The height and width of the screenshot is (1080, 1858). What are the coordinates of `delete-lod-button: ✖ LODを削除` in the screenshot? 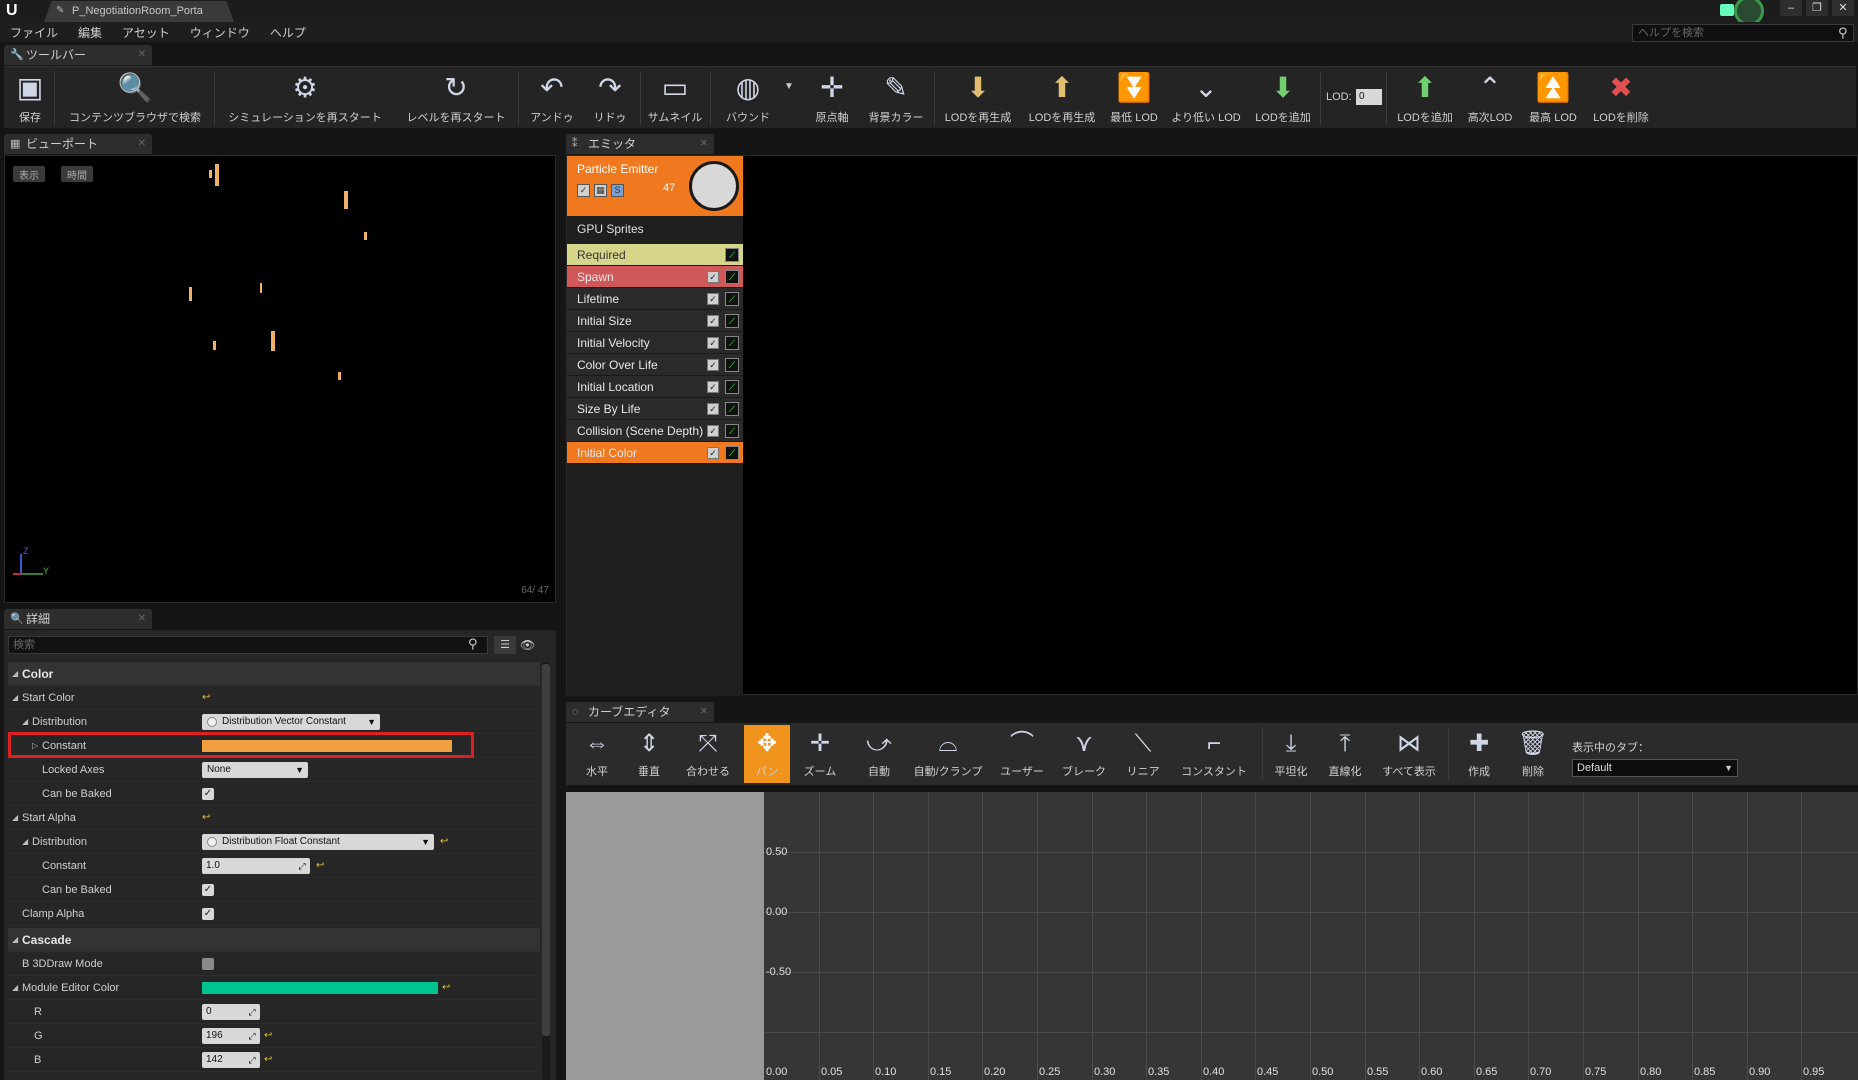 It's located at (1621, 98).